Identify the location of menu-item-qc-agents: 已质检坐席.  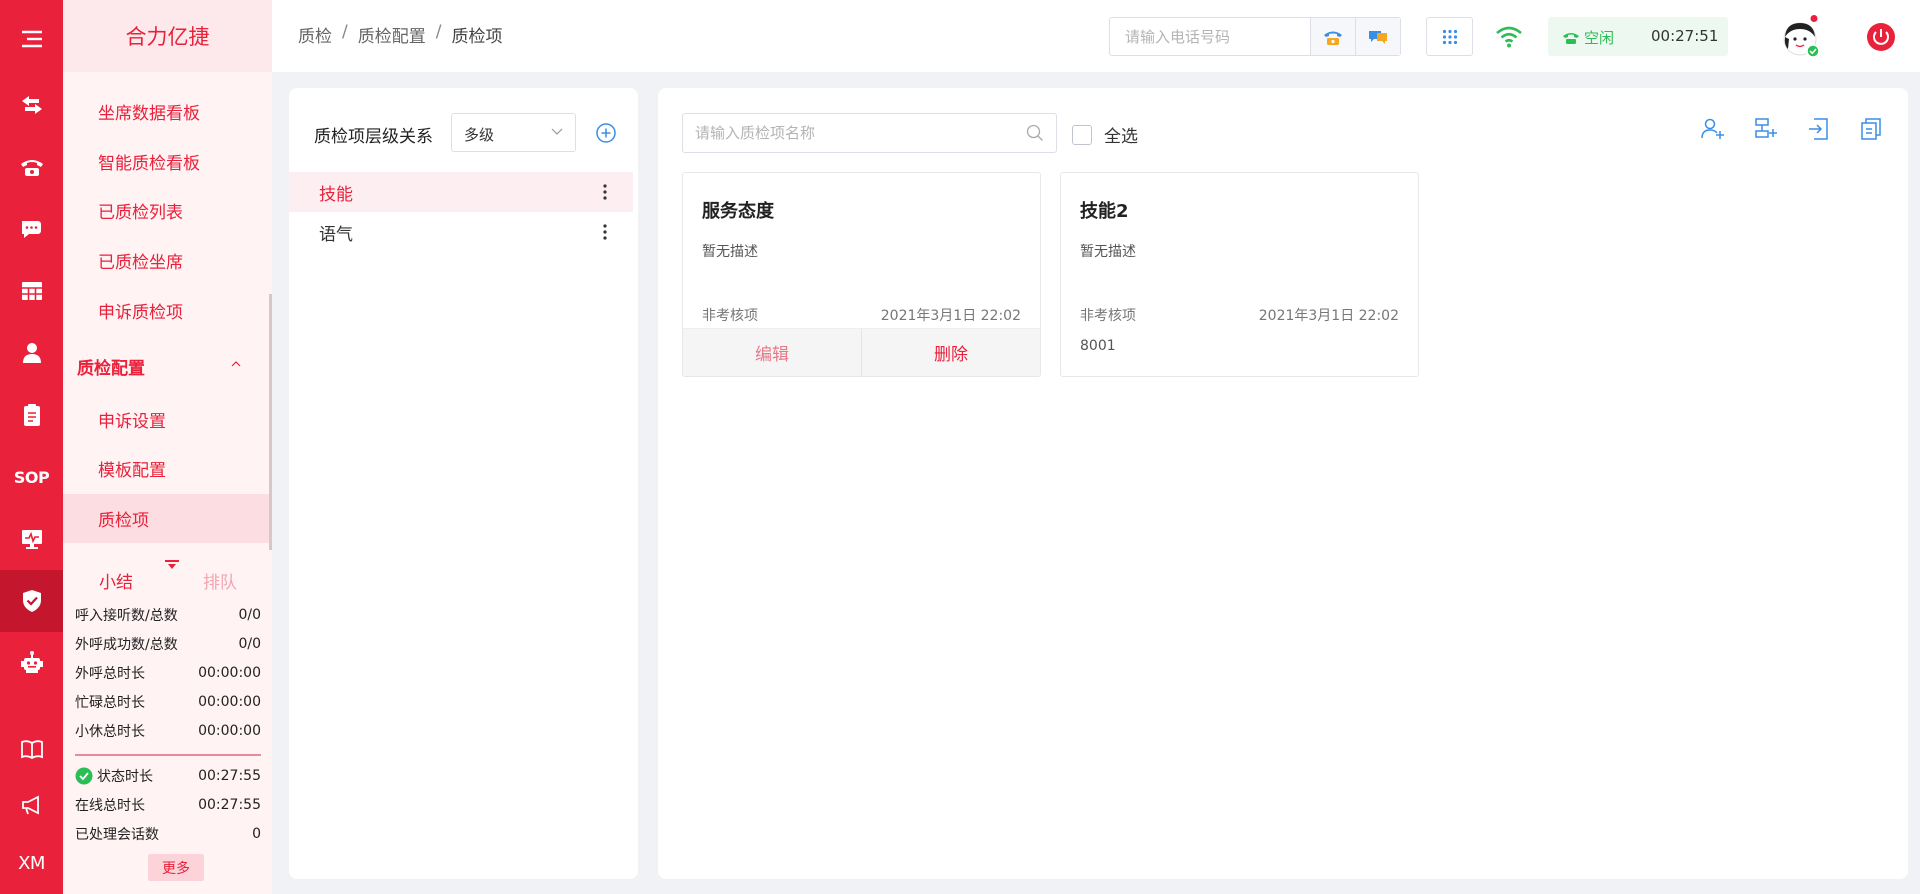
(166, 260).